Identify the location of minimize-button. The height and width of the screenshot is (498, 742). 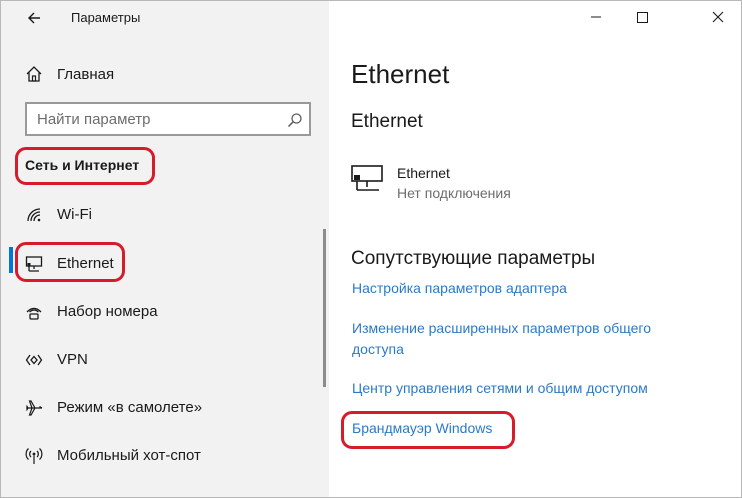
(596, 17).